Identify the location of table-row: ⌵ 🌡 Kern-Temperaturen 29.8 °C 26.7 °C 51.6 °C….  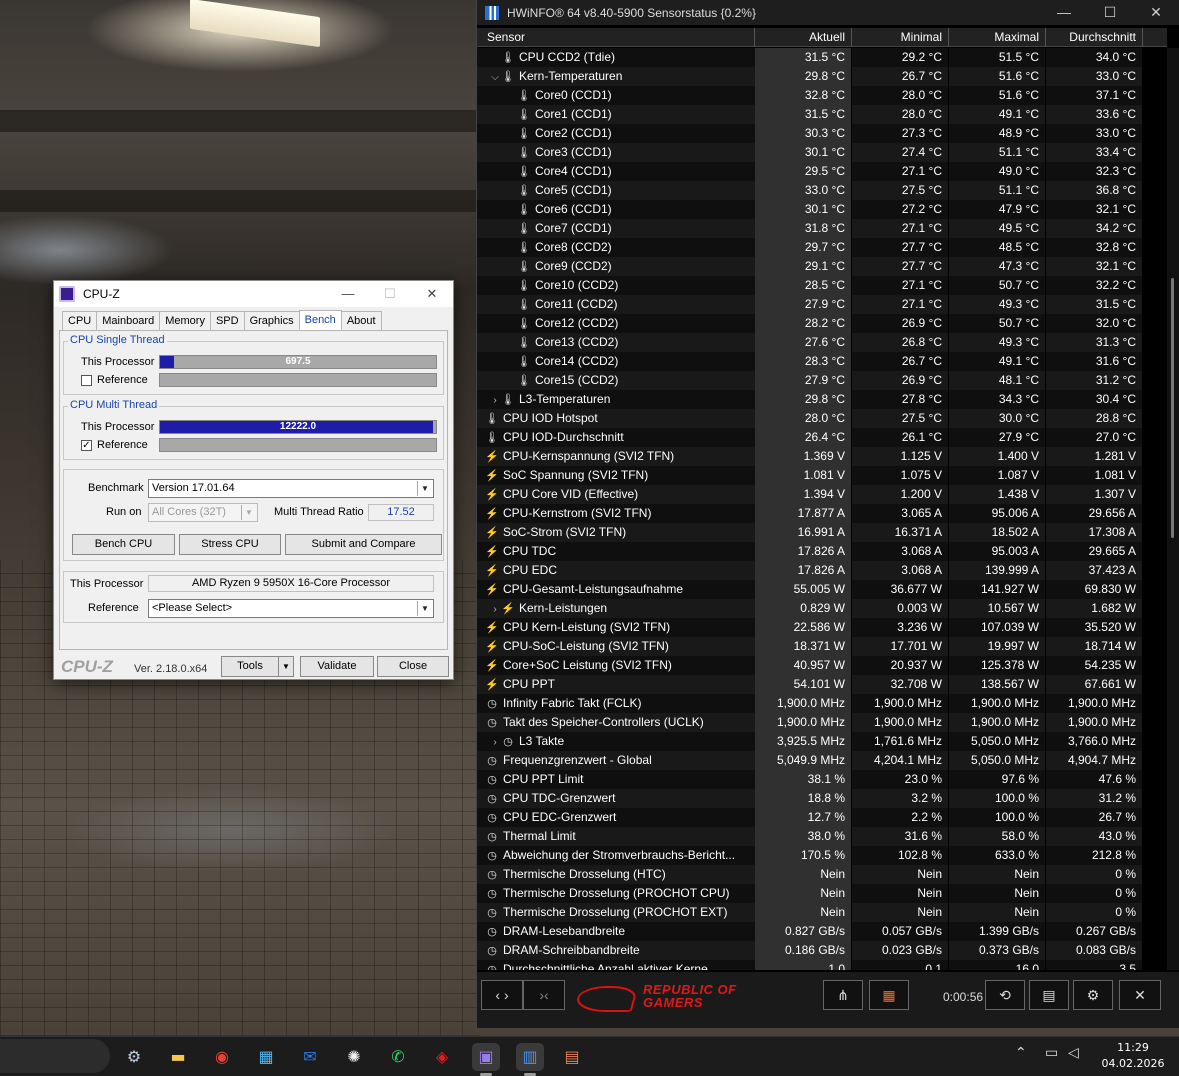
(822, 76).